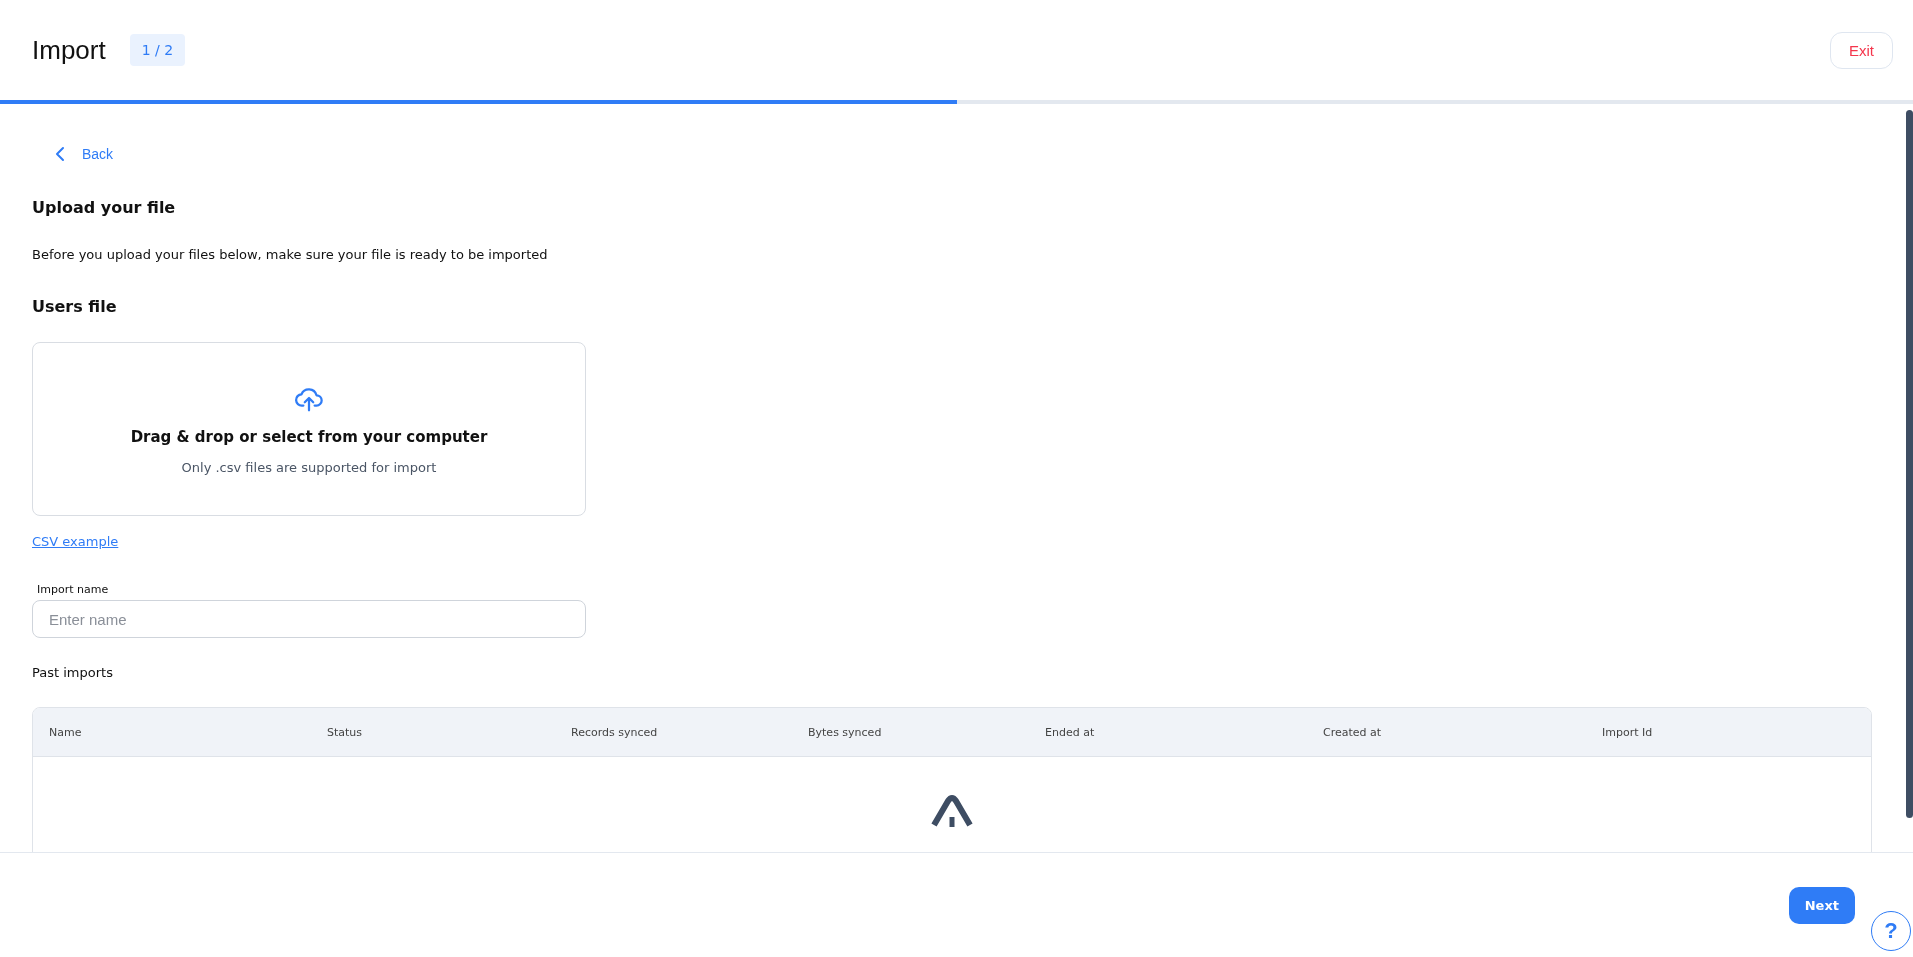 The height and width of the screenshot is (957, 1913). Describe the element at coordinates (1070, 732) in the screenshot. I see `column-header: Ended at` at that location.